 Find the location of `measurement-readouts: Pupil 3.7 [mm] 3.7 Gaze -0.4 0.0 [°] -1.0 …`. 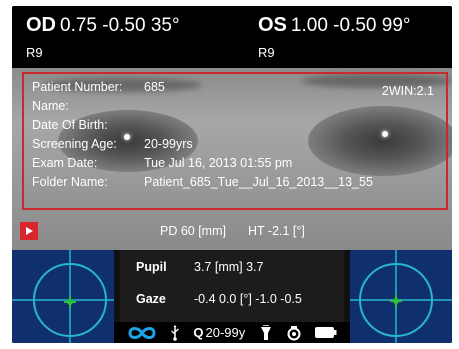

measurement-readouts: Pupil 3.7 [mm] 3.7 Gaze -0.4 0.0 [°] -1.0 … is located at coordinates (232, 286).